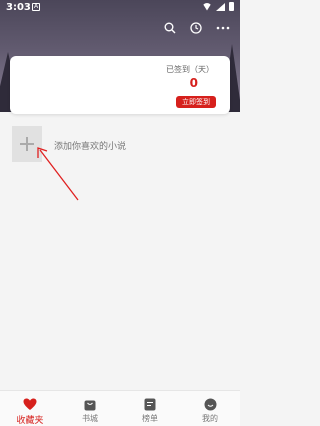 The image size is (320, 426). I want to click on nav-item-favorites: 收藏夹, so click(30, 408).